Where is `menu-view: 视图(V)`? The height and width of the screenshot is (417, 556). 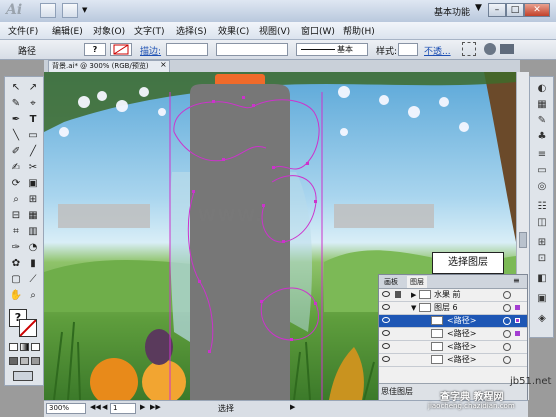 menu-view: 视图(V) is located at coordinates (274, 30).